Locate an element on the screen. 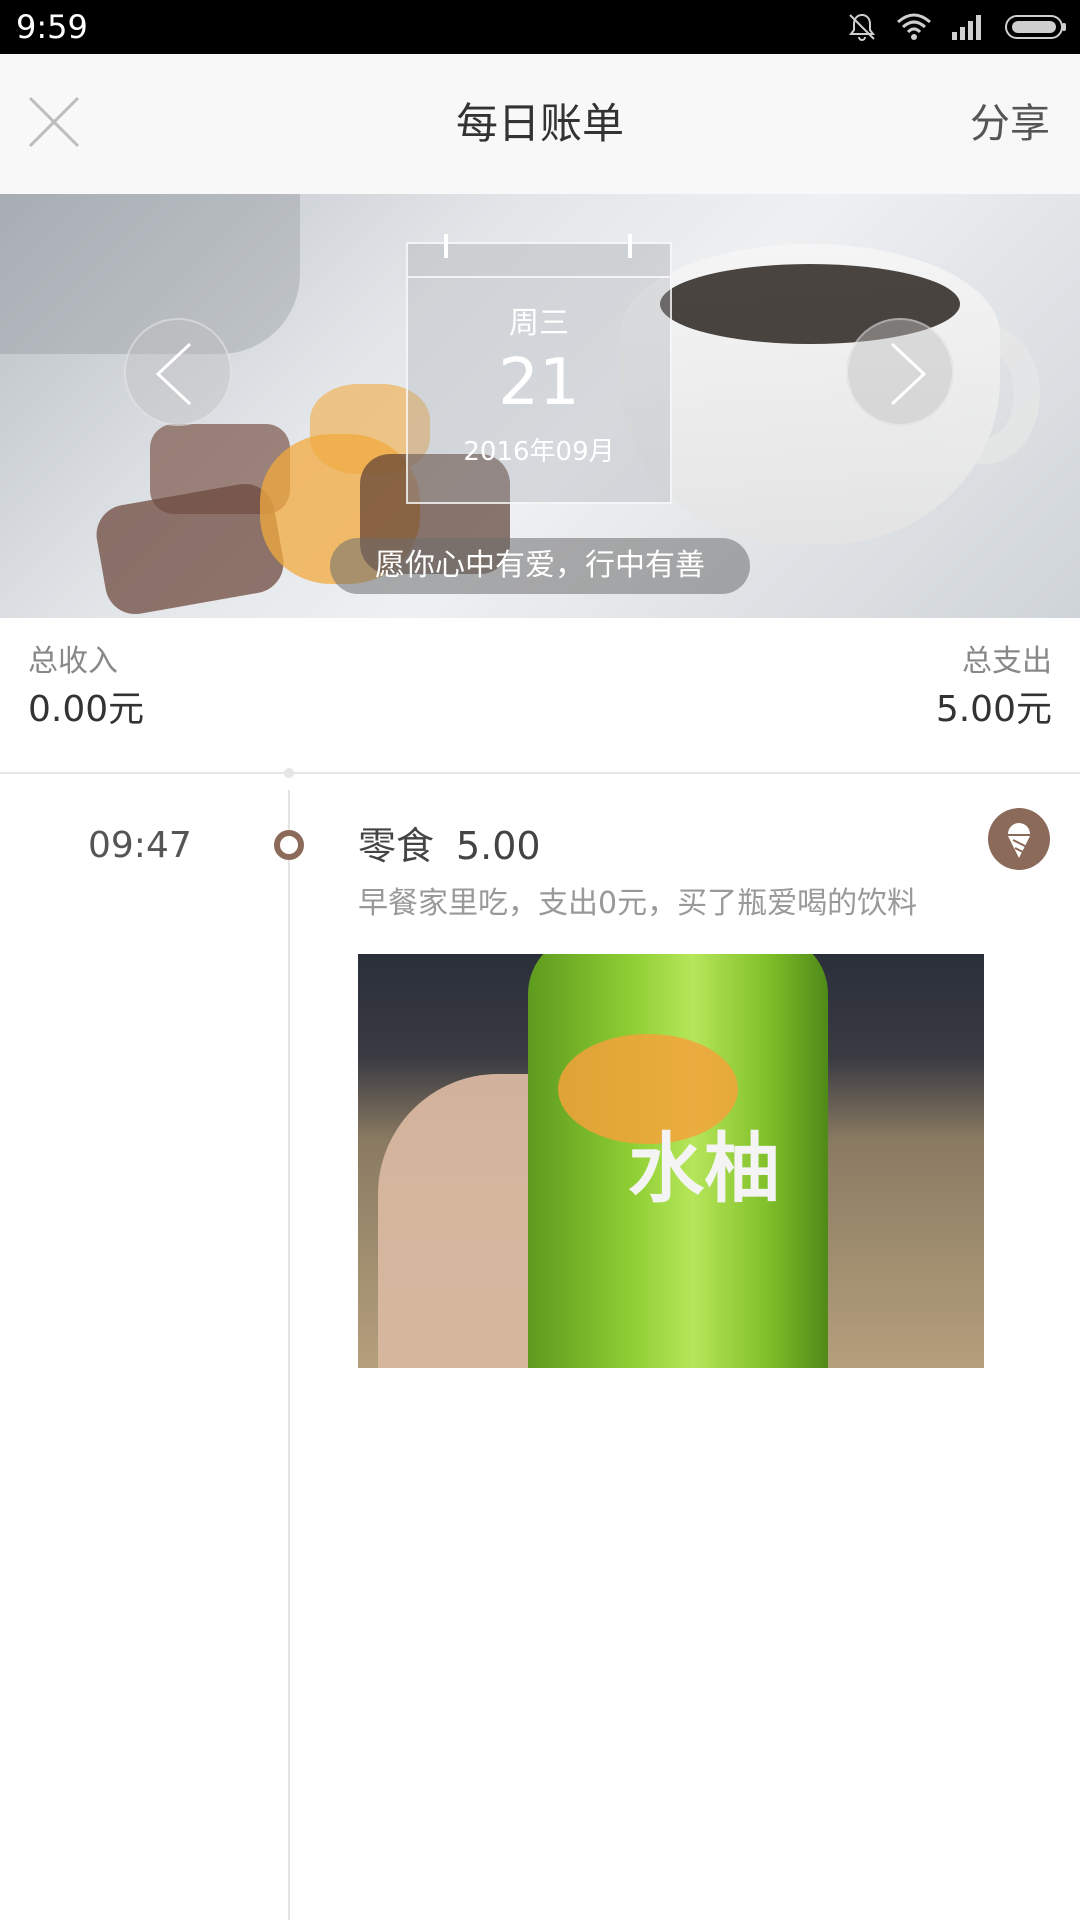 The image size is (1080, 1920). timeline-start-dot is located at coordinates (289, 773).